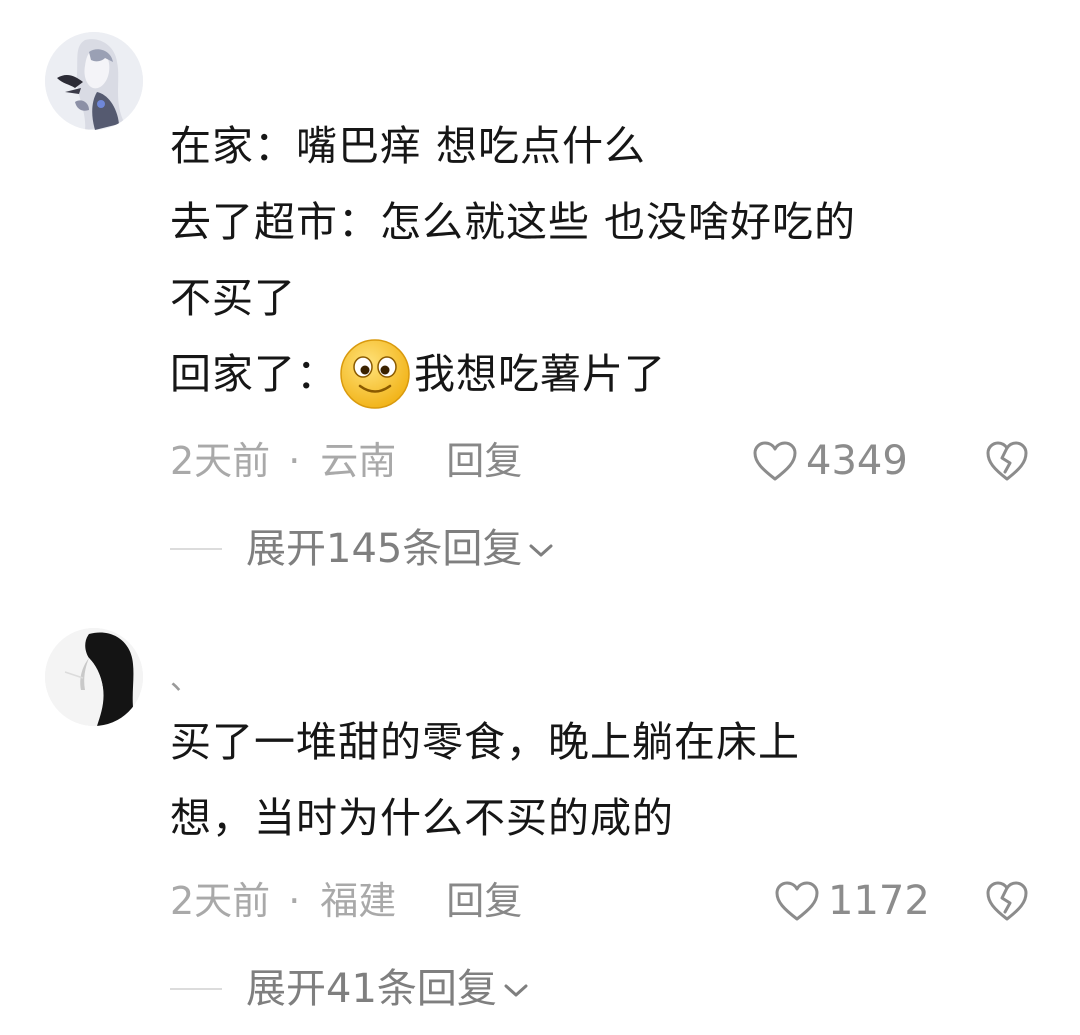  Describe the element at coordinates (540, 374) in the screenshot. I see `comment-line-suffix: 我想吃薯片了` at that location.